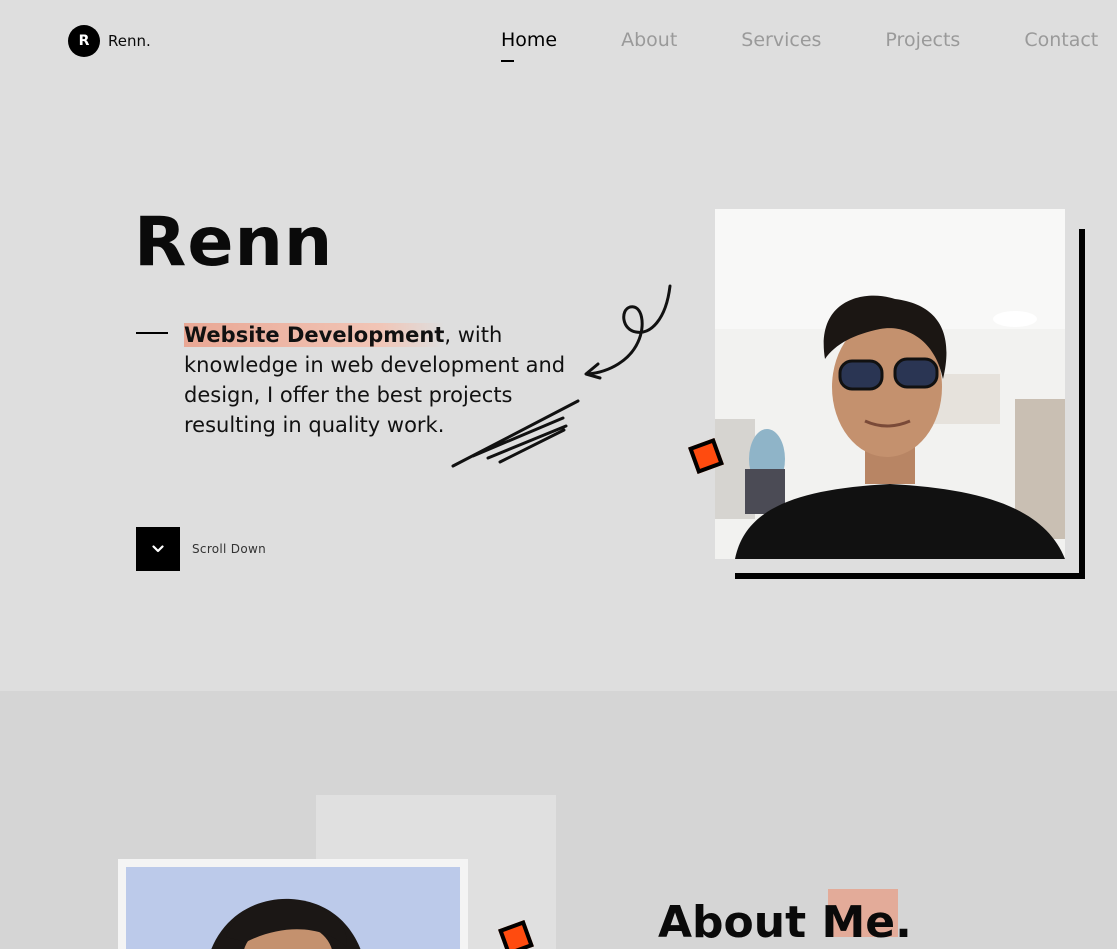 The height and width of the screenshot is (949, 1117). I want to click on hero-title: Renn, so click(234, 242).